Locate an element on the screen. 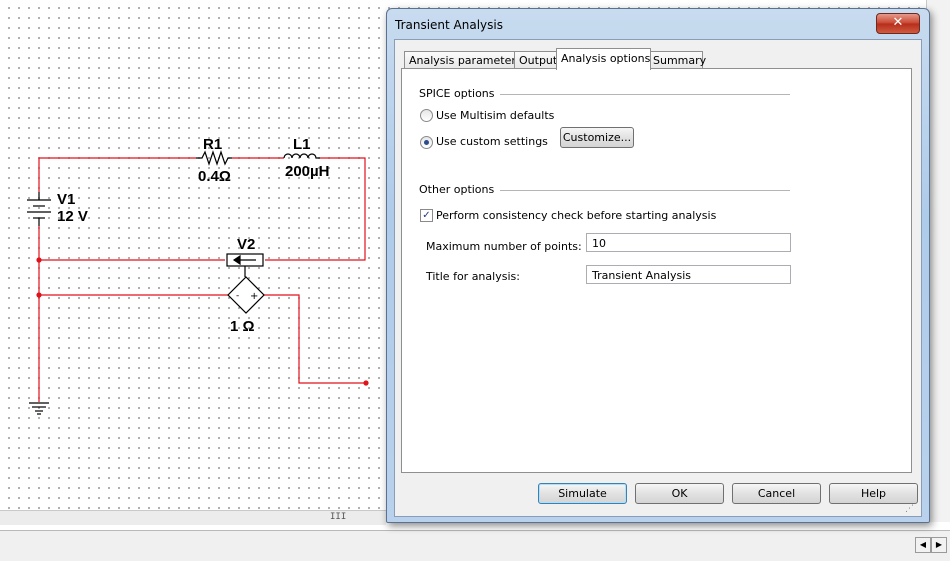 The image size is (950, 584). ground-symbol is located at coordinates (39, 408).